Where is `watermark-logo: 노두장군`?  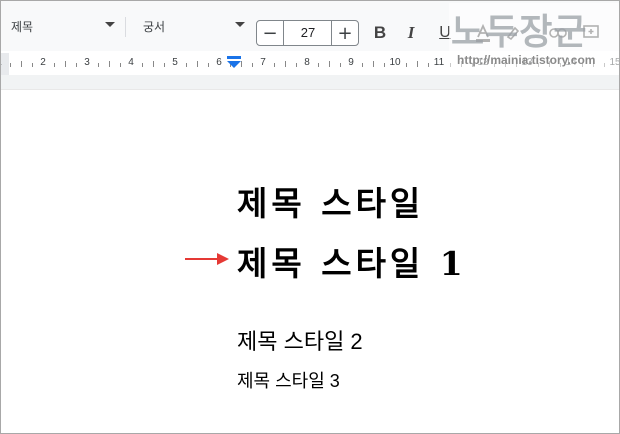
watermark-logo: 노두장군 is located at coordinates (519, 32).